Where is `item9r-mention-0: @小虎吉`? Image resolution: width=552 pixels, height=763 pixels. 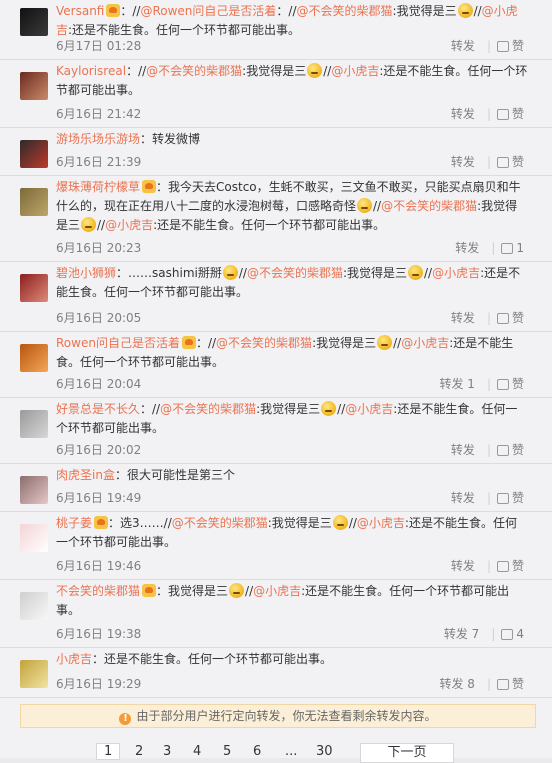
item9r-mention-0: @小虎吉 is located at coordinates (277, 591).